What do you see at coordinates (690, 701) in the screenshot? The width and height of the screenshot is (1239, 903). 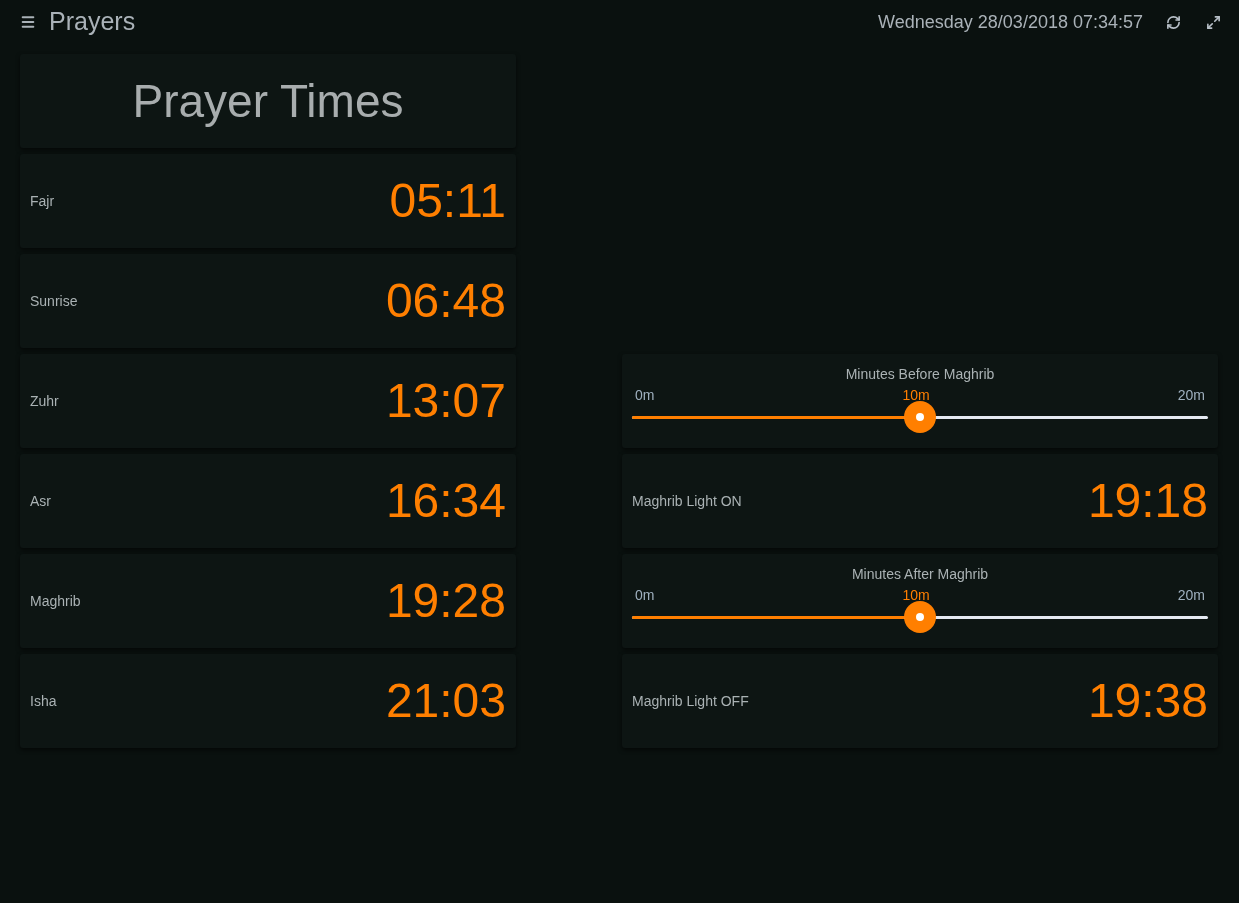 I see `time-label: Maghrib Light OFF` at bounding box center [690, 701].